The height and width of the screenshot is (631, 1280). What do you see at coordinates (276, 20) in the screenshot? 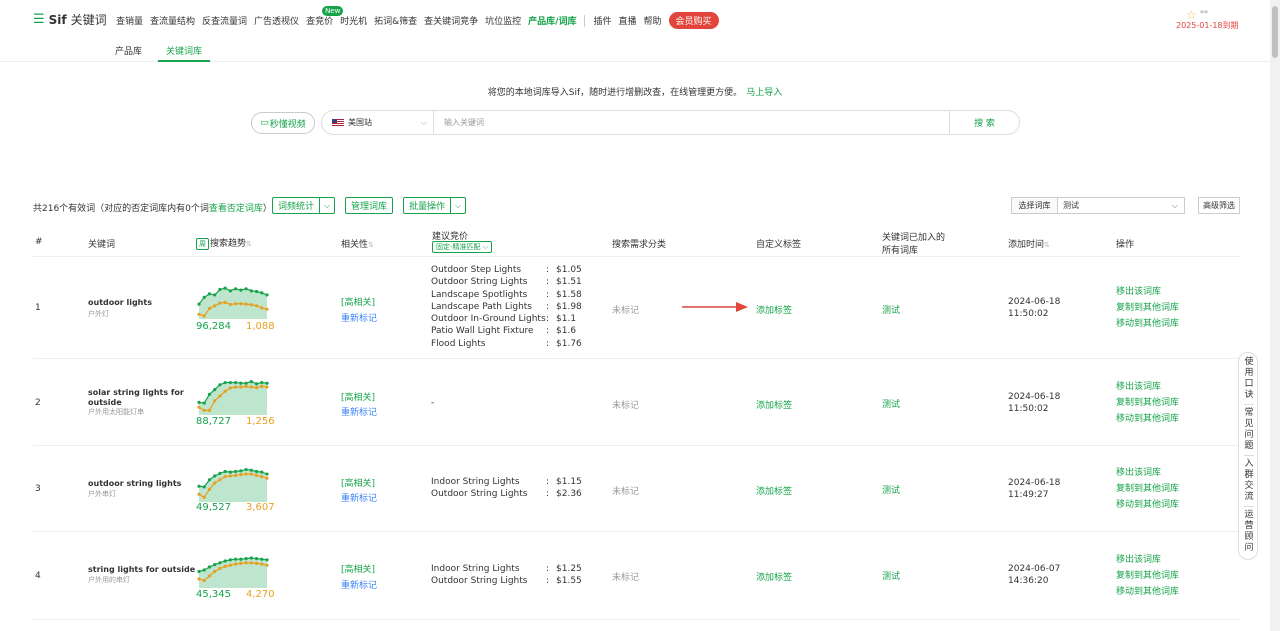
I see `nav-item-ad-insight: 广告透视仪` at bounding box center [276, 20].